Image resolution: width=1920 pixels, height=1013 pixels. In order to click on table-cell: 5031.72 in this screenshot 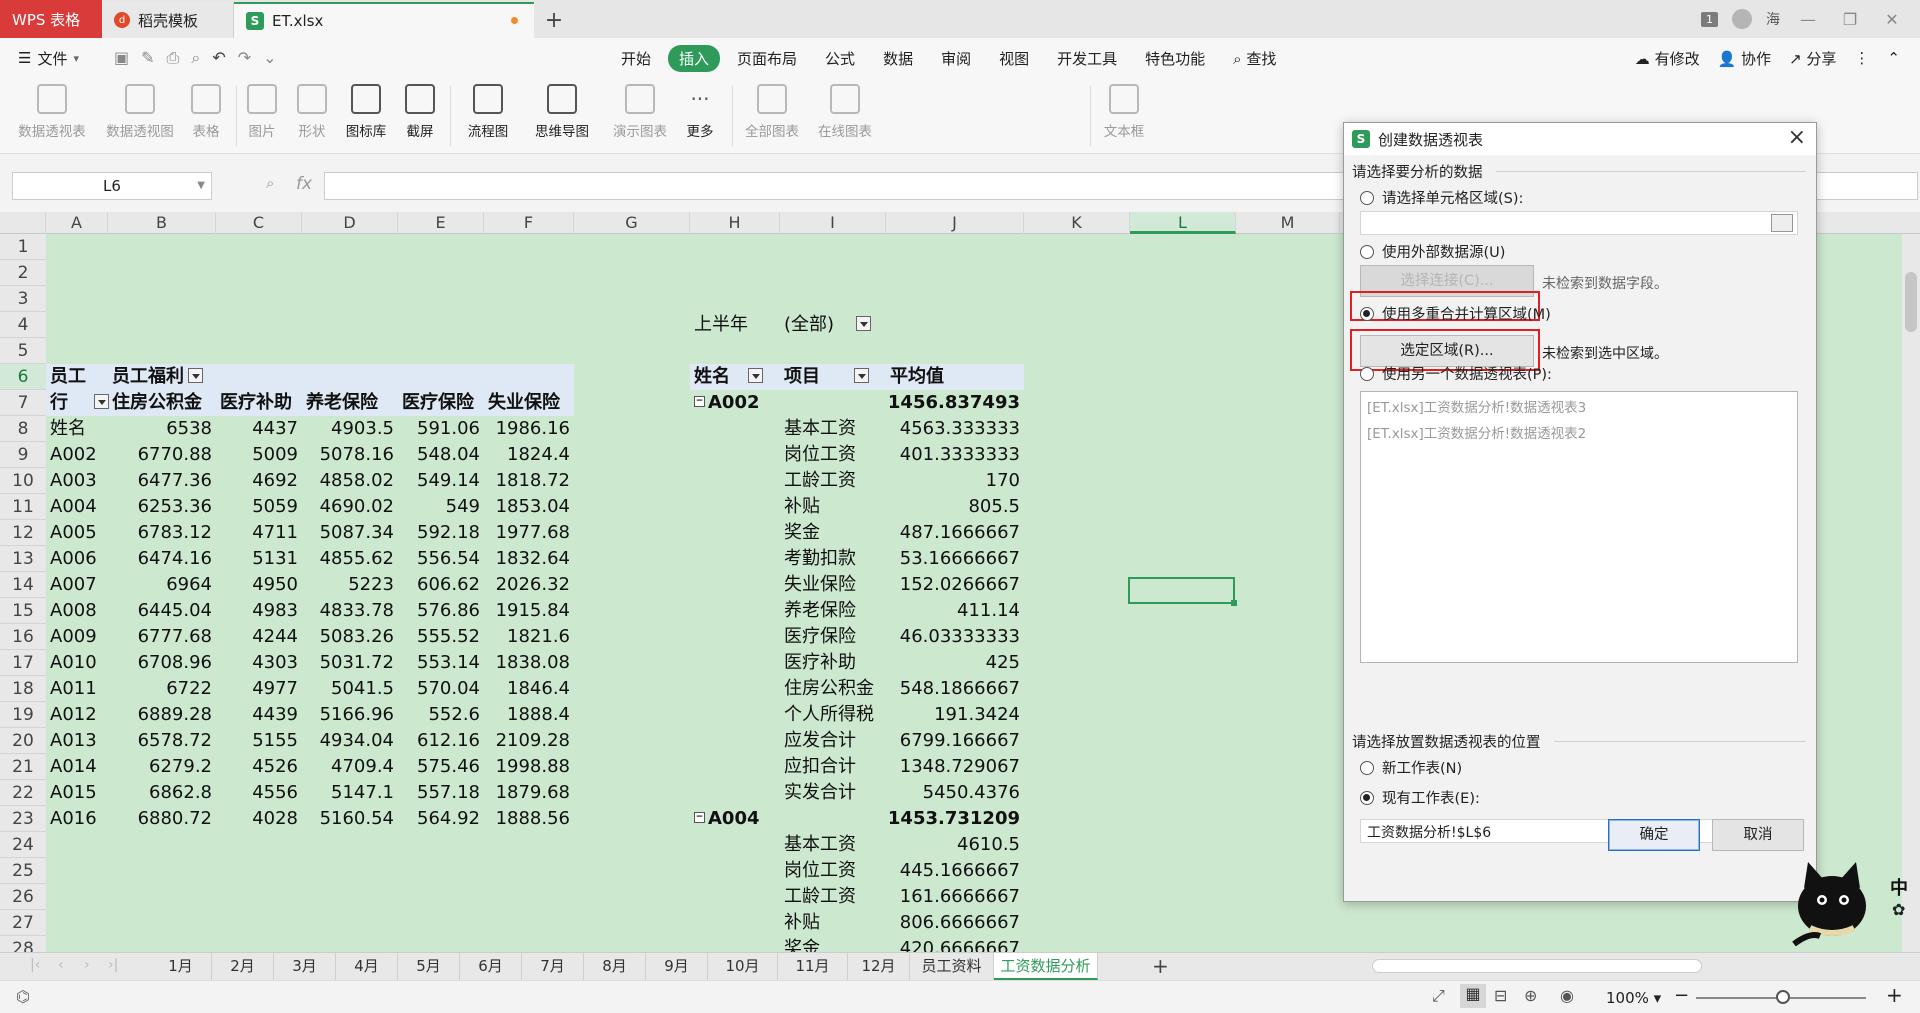, I will do `click(344, 663)`.